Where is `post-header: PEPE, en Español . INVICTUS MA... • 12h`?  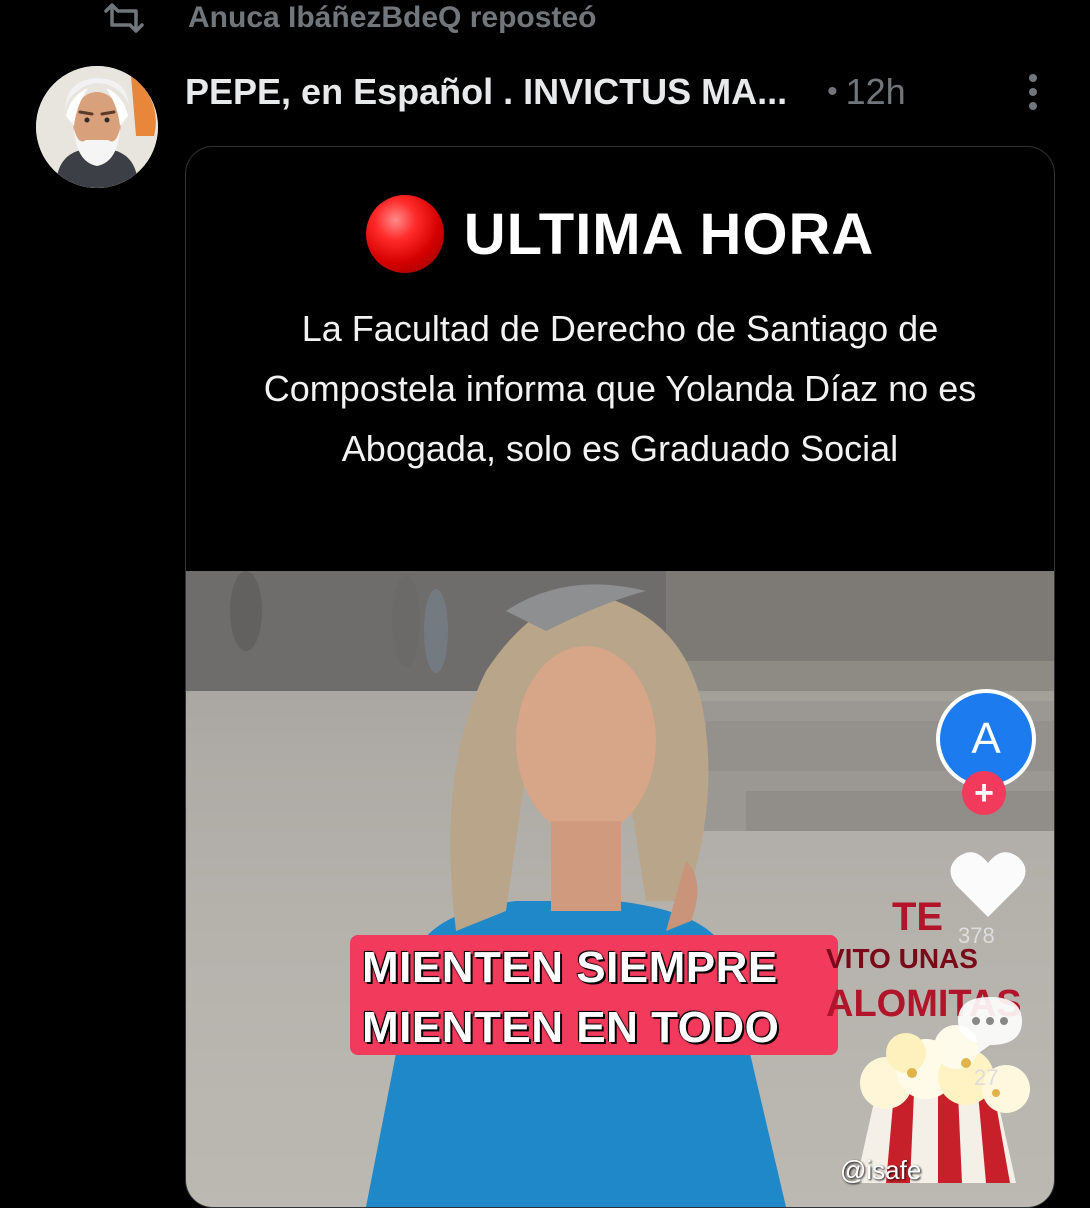
post-header: PEPE, en Español . INVICTUS MA... • 12h is located at coordinates (625, 92).